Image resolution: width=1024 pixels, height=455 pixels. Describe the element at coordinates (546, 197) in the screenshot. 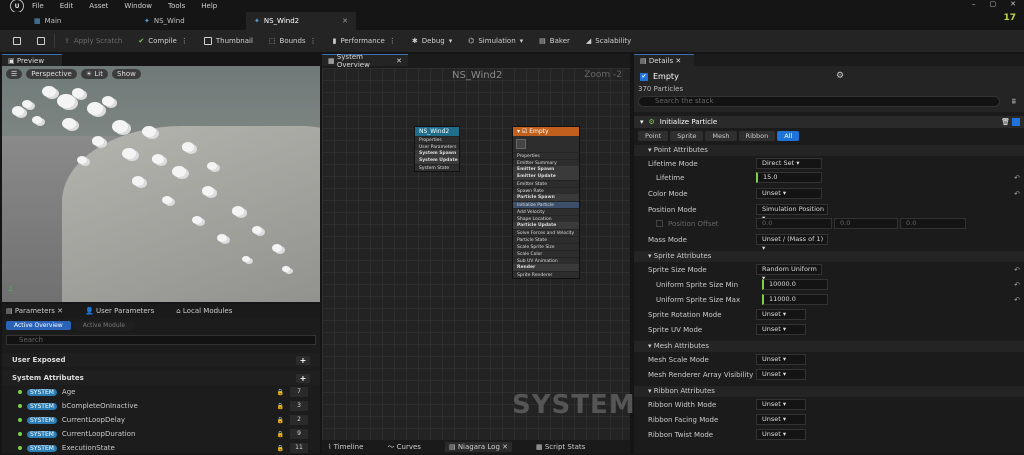

I see `node-row: Particle Spawn` at that location.